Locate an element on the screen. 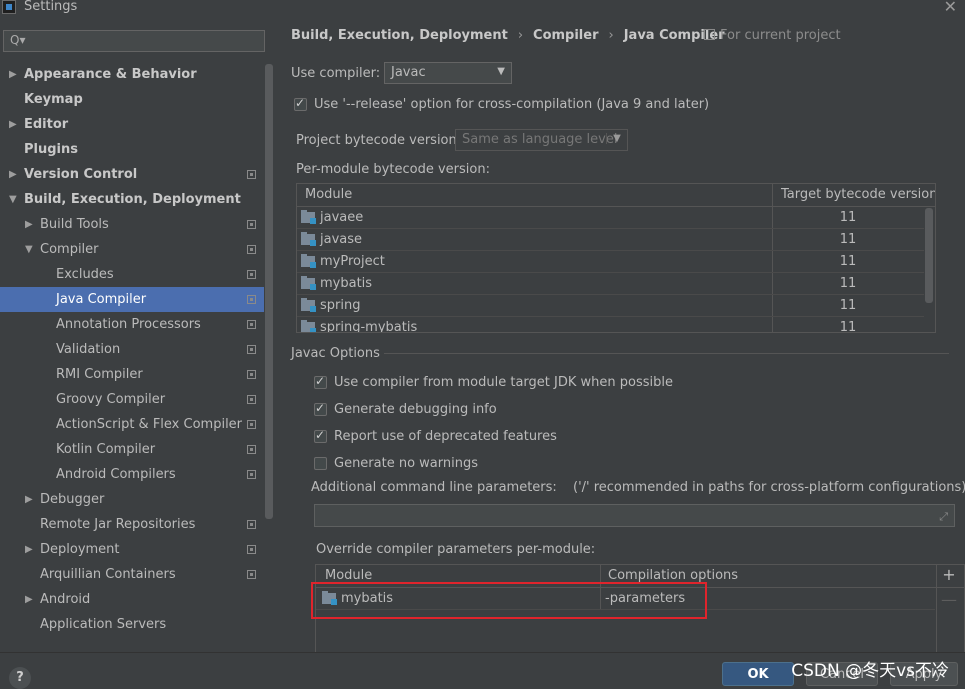 This screenshot has height=689, width=965. column-header-target-version: Target bytecode version is located at coordinates (858, 194).